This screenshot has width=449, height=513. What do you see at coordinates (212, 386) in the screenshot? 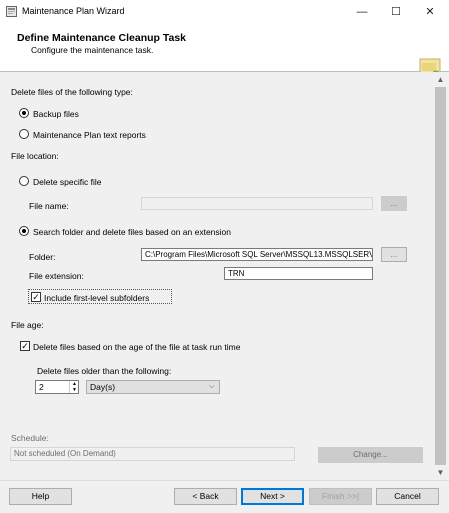
I see `chevron-down-icon: ⌵` at bounding box center [212, 386].